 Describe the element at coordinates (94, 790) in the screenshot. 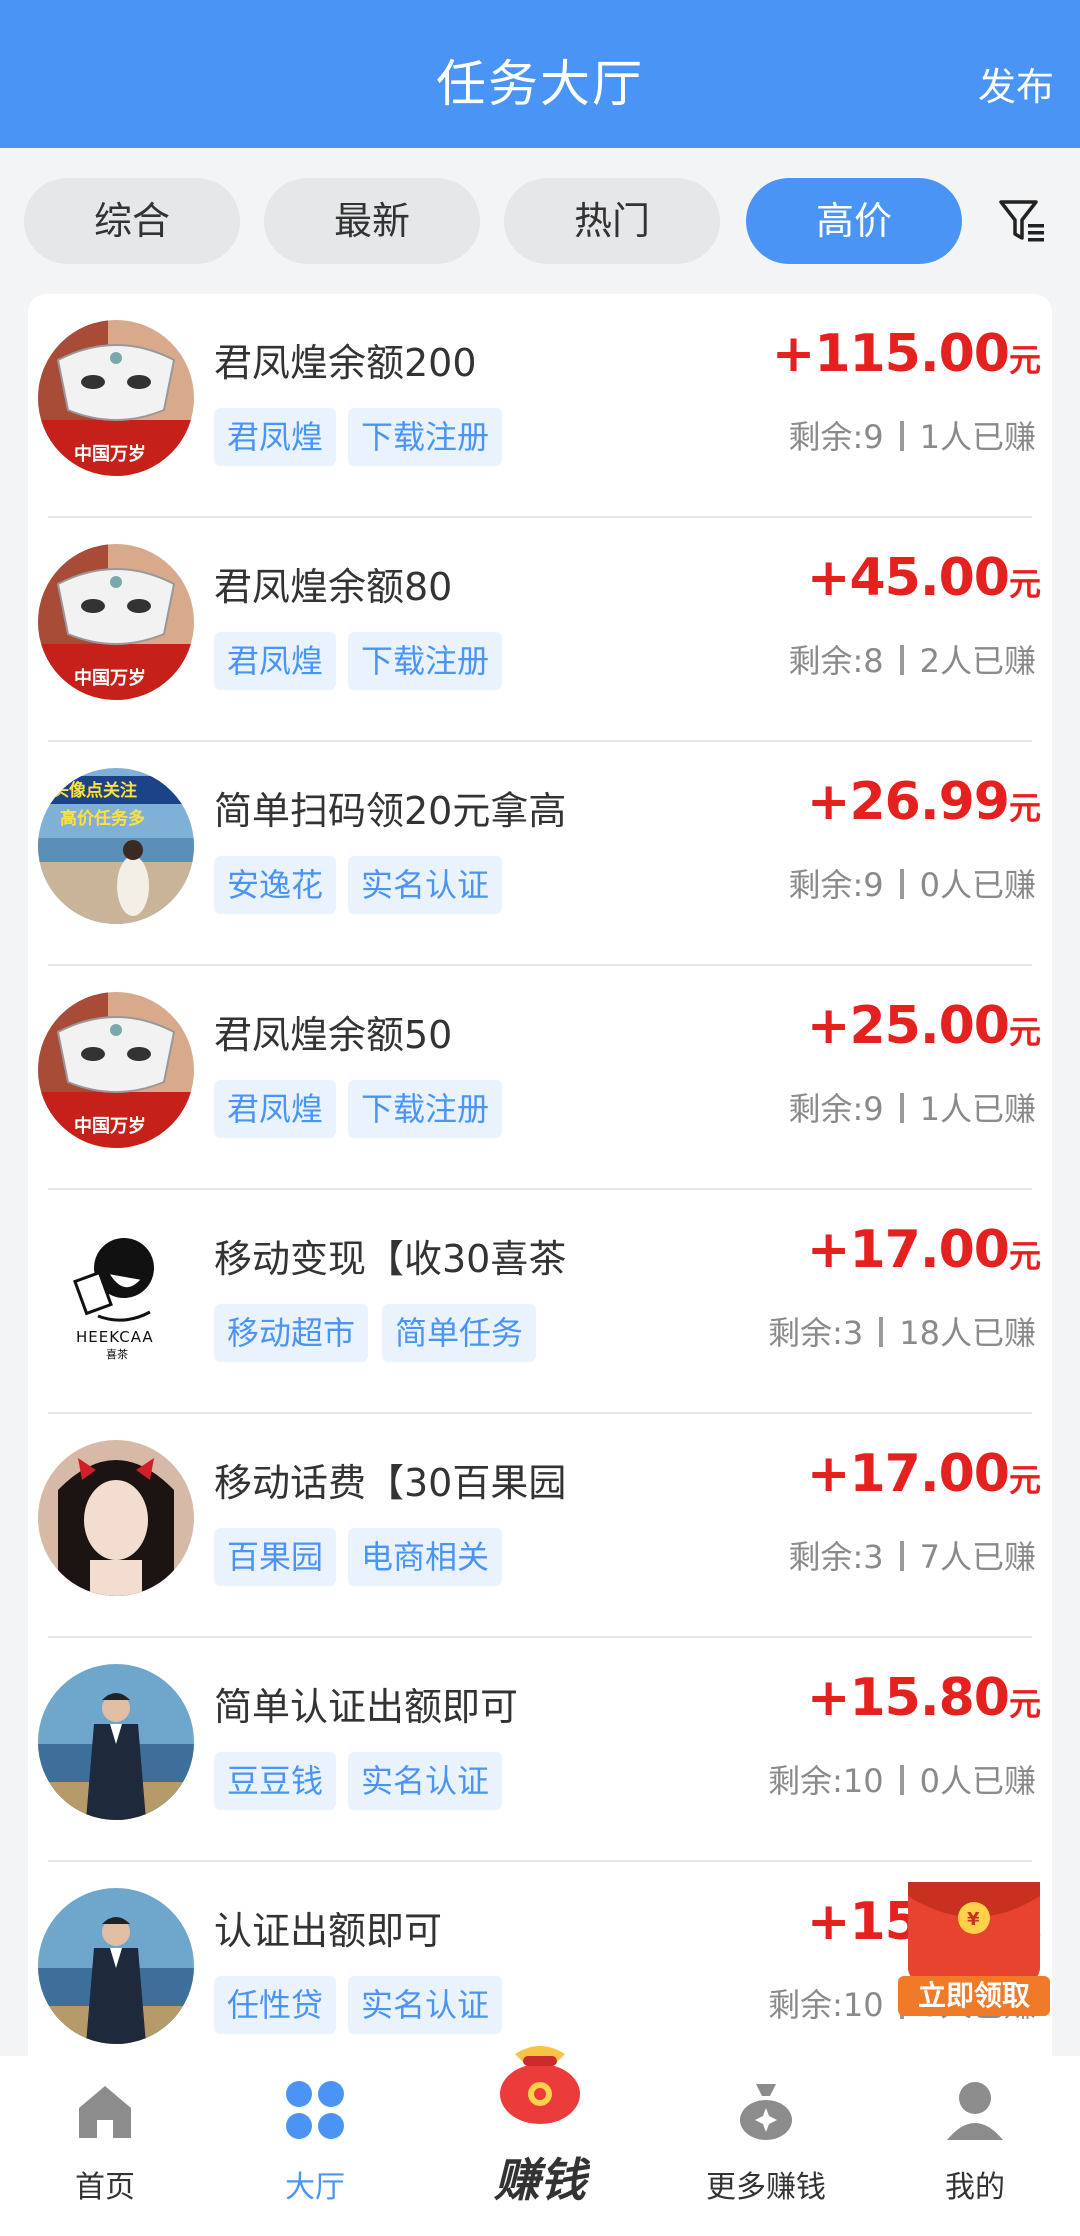

I see `svg-text: 头像点关注` at that location.